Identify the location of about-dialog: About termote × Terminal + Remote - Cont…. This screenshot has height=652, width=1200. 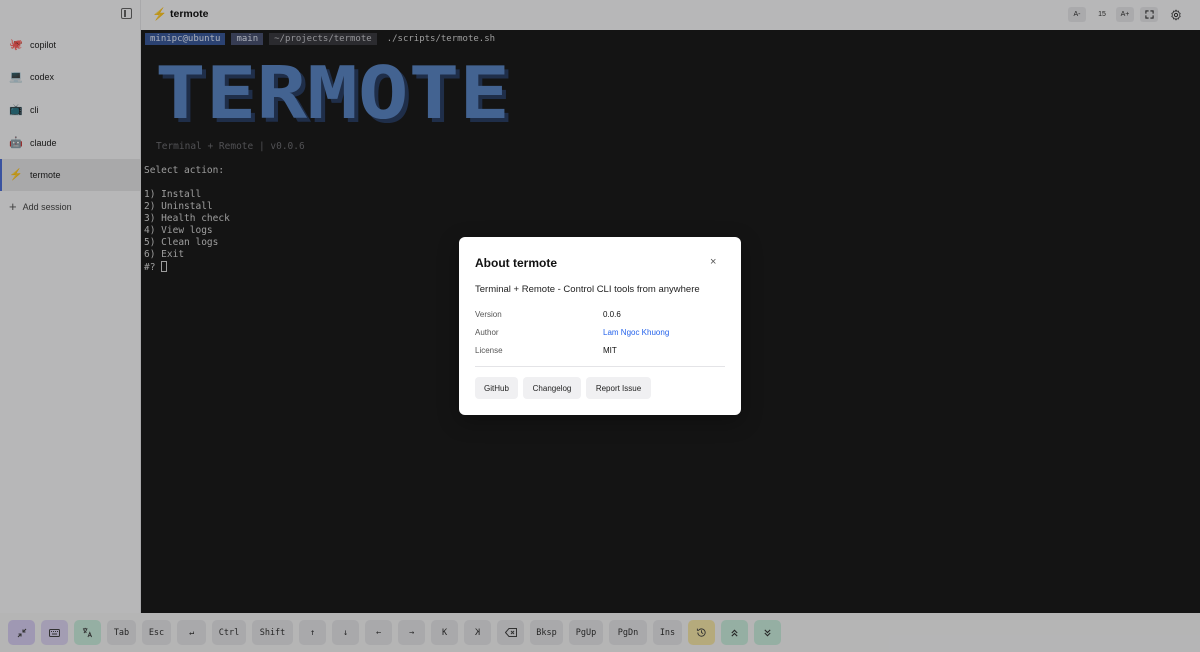
(600, 326).